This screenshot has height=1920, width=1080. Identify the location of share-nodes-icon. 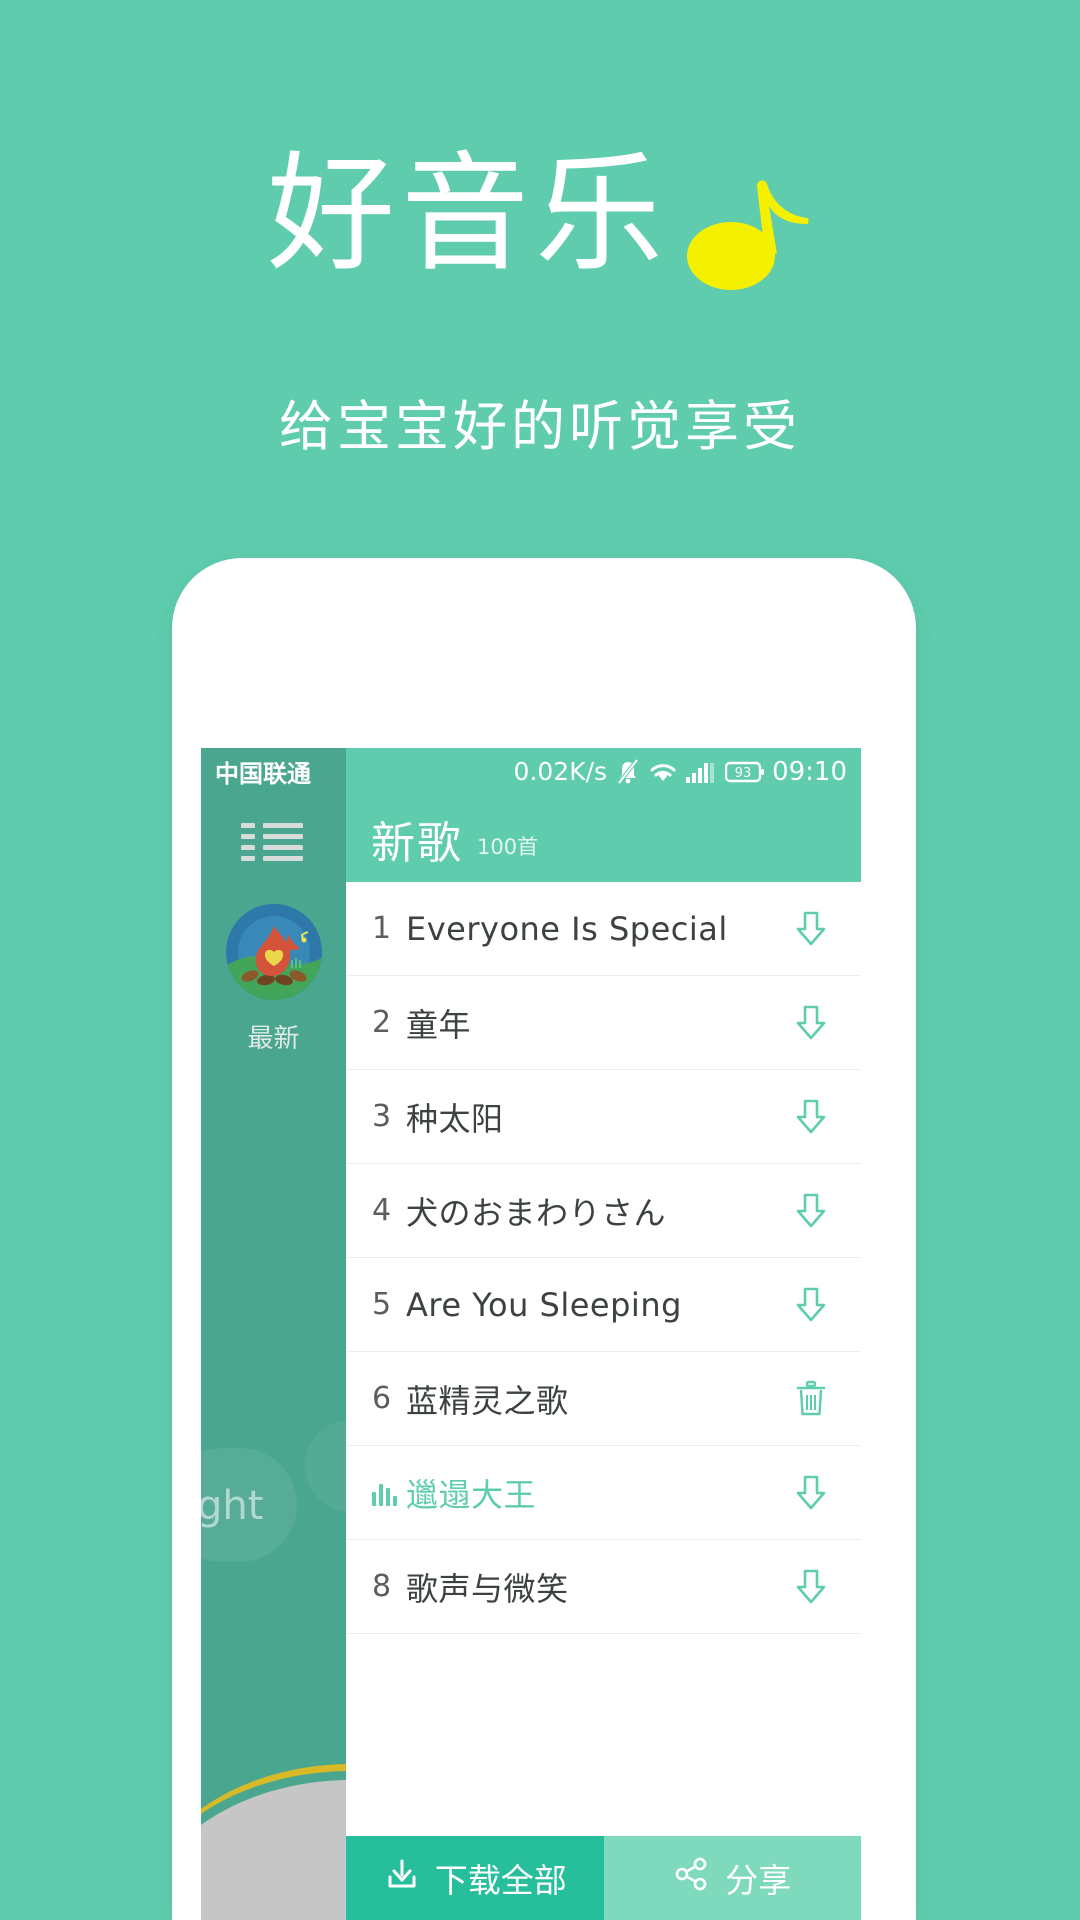
(692, 1878).